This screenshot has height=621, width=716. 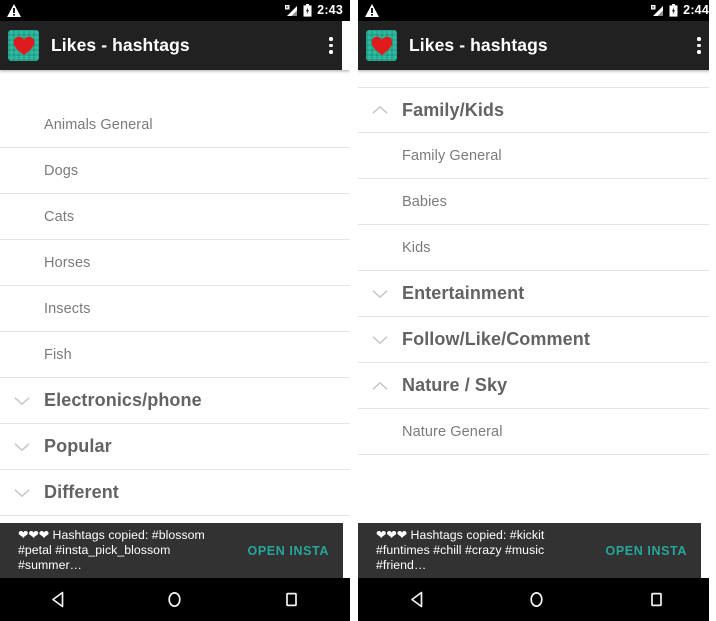 I want to click on group-header-row: Nature / Sky, so click(x=537, y=386).